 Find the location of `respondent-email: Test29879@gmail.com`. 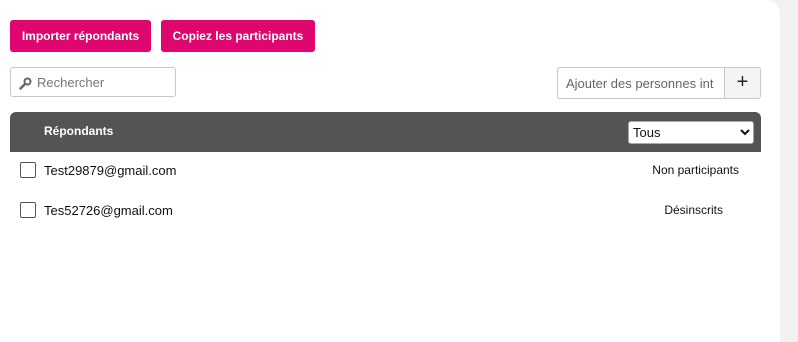

respondent-email: Test29879@gmail.com is located at coordinates (110, 170).